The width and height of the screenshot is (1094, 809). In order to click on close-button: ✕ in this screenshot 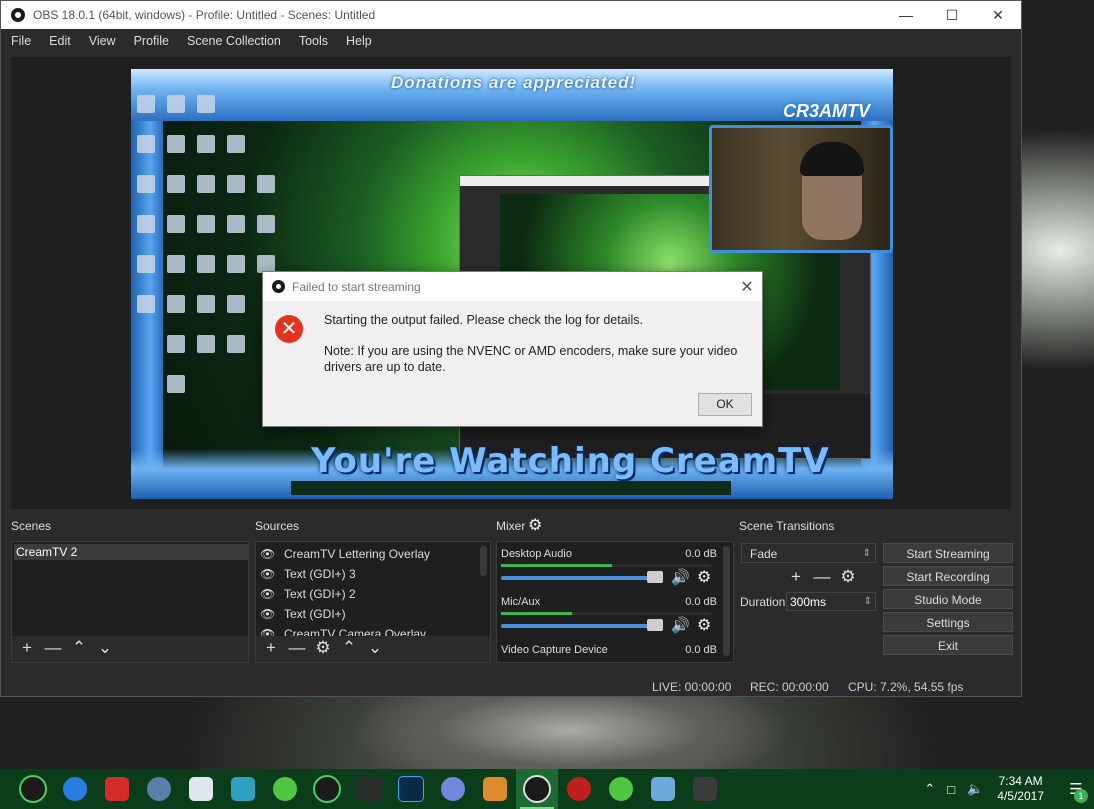, I will do `click(998, 15)`.